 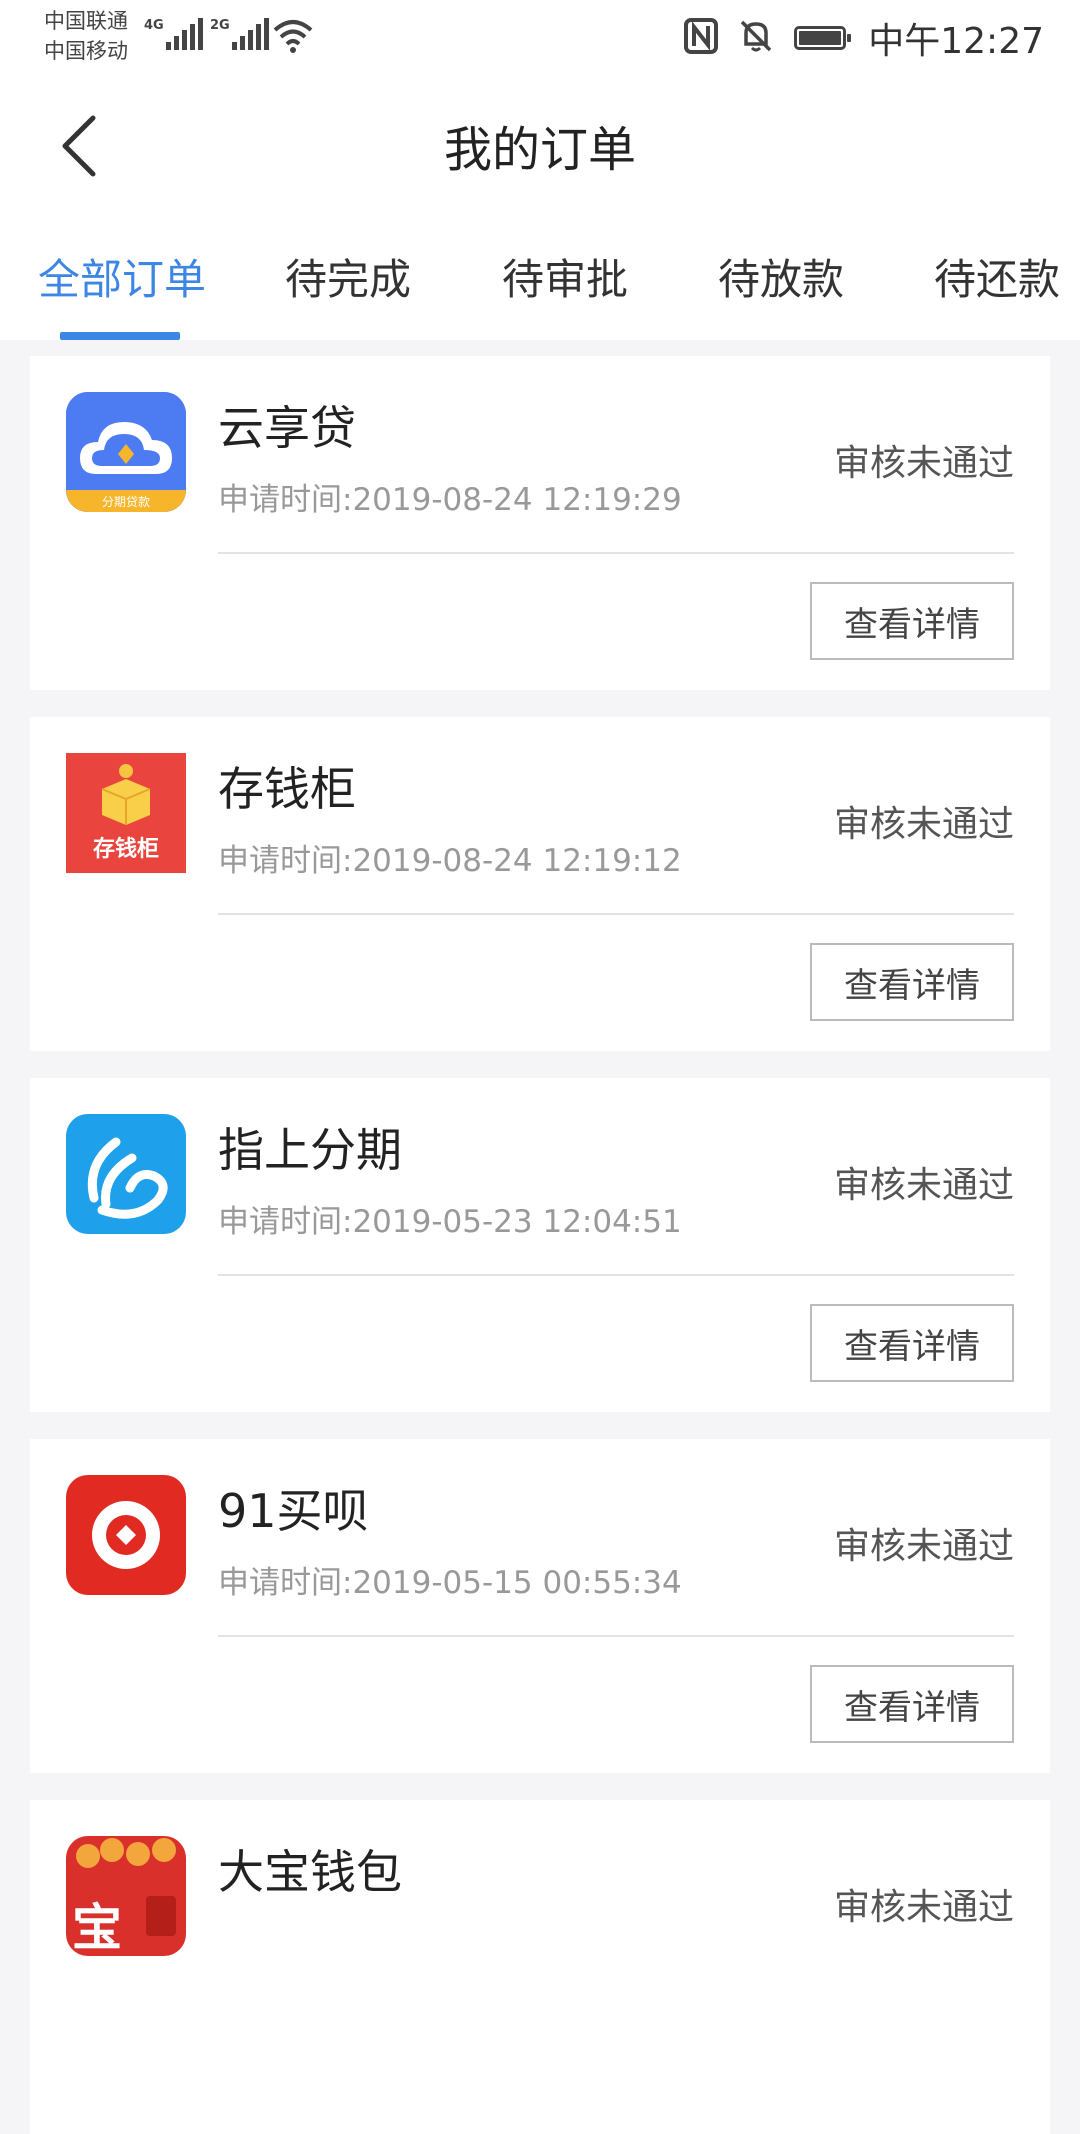 What do you see at coordinates (86, 36) in the screenshot?
I see `carrier-info: 中国联通 中国移动` at bounding box center [86, 36].